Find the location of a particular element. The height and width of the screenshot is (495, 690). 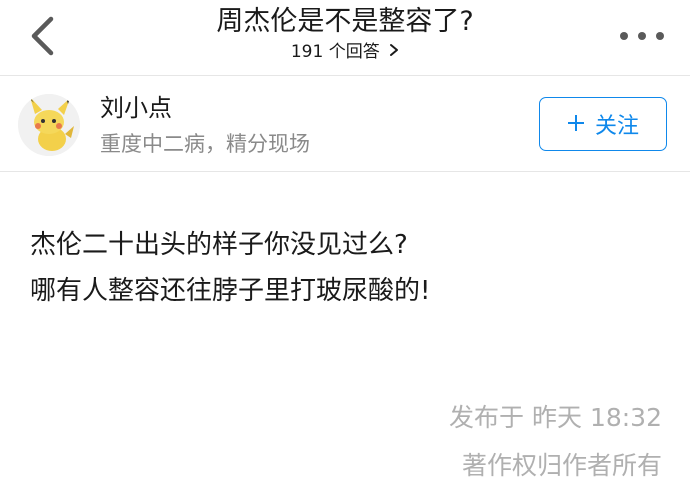

avatar is located at coordinates (49, 125).